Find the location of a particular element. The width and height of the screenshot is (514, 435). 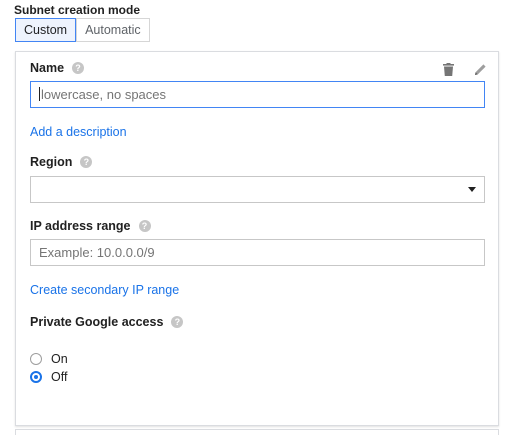

ip-range-input: Example: 10.0.0.0/9 is located at coordinates (257, 252).